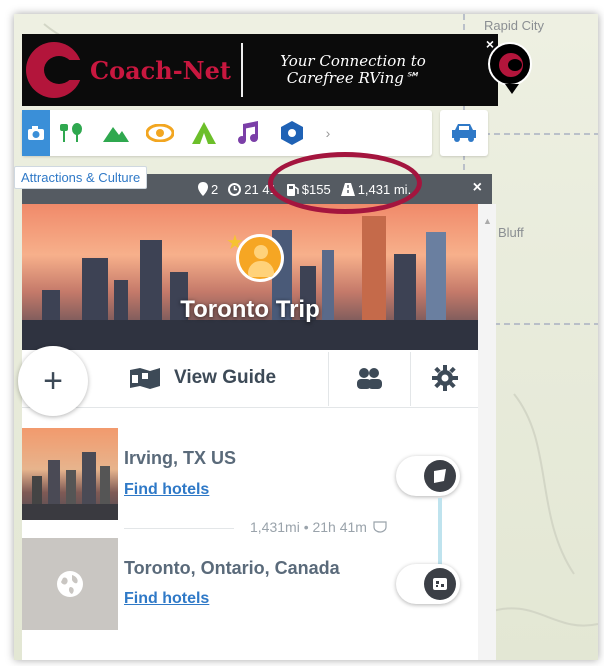  What do you see at coordinates (514, 25) in the screenshot?
I see `map-label-rapid-city: Rapid City` at bounding box center [514, 25].